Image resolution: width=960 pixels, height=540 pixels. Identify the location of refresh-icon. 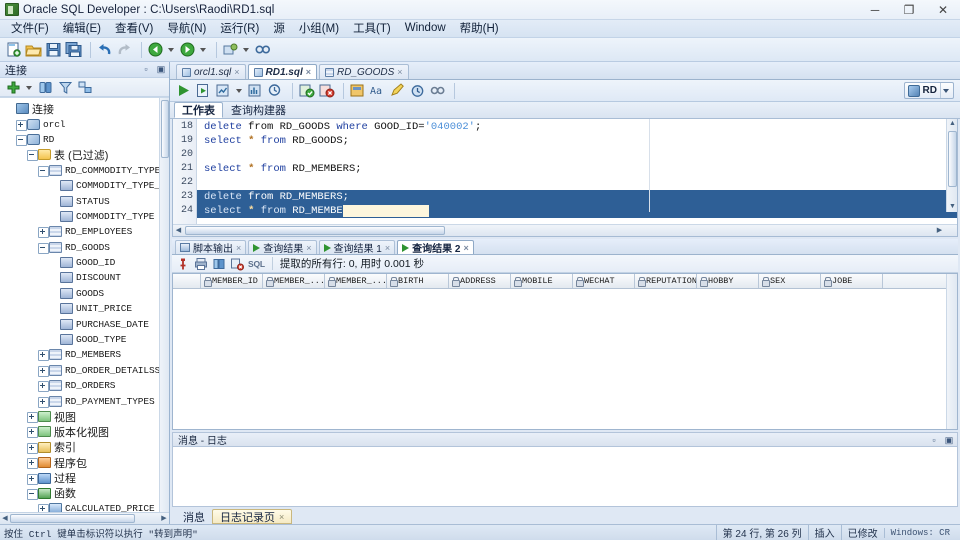
(45, 87).